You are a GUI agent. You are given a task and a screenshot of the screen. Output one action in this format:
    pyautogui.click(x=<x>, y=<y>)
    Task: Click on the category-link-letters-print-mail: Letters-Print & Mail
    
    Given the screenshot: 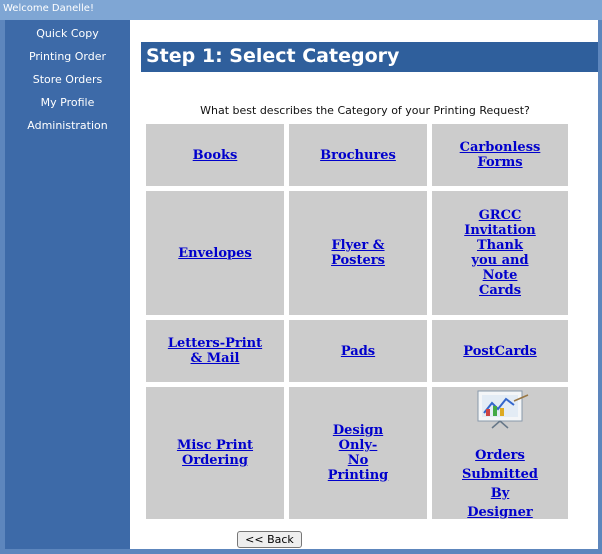 What is the action you would take?
    pyautogui.click(x=215, y=351)
    